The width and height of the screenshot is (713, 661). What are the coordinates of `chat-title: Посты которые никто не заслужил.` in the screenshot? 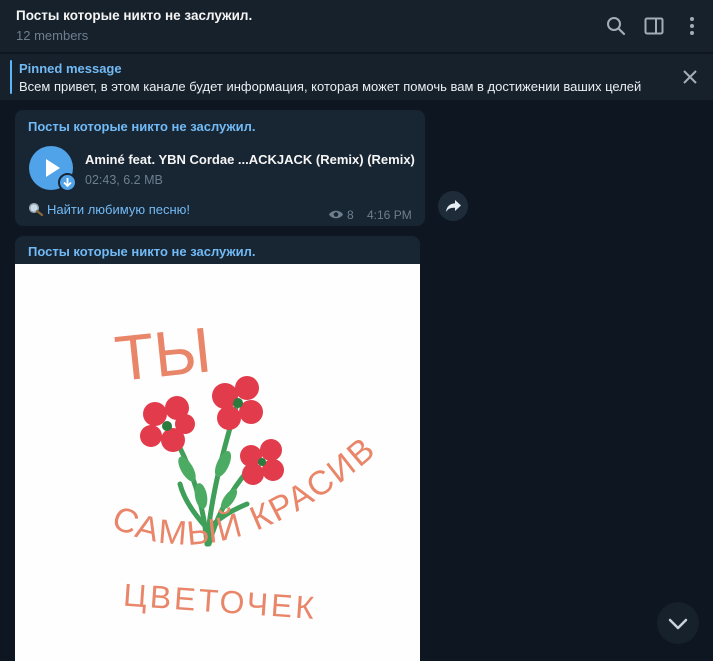 It's located at (134, 15).